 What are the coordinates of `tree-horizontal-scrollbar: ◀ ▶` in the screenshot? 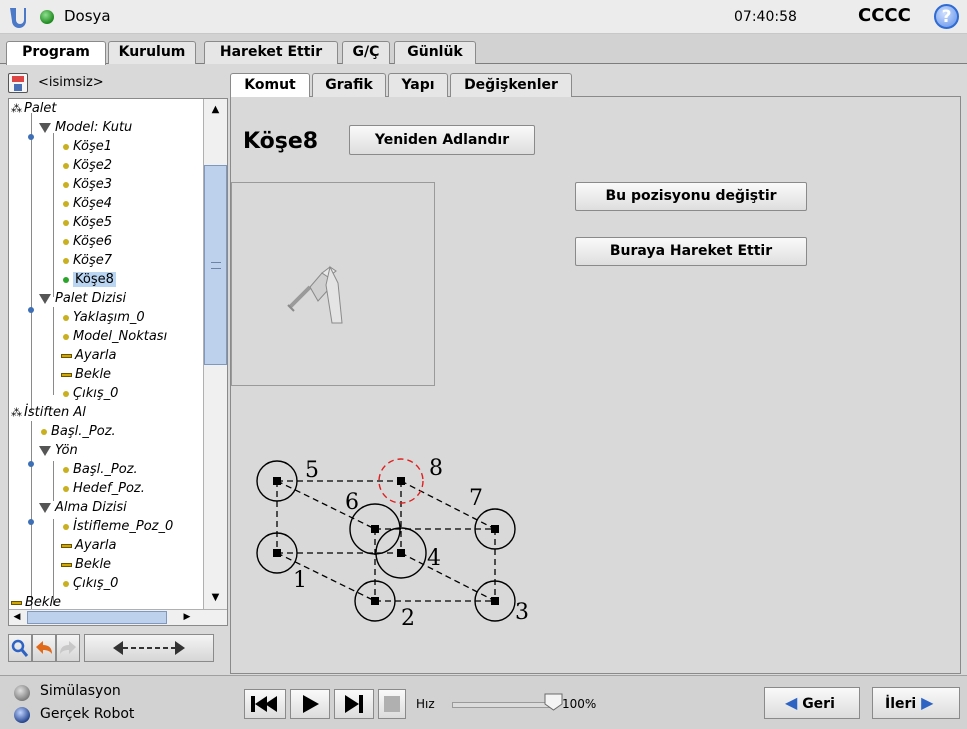 It's located at (118, 617).